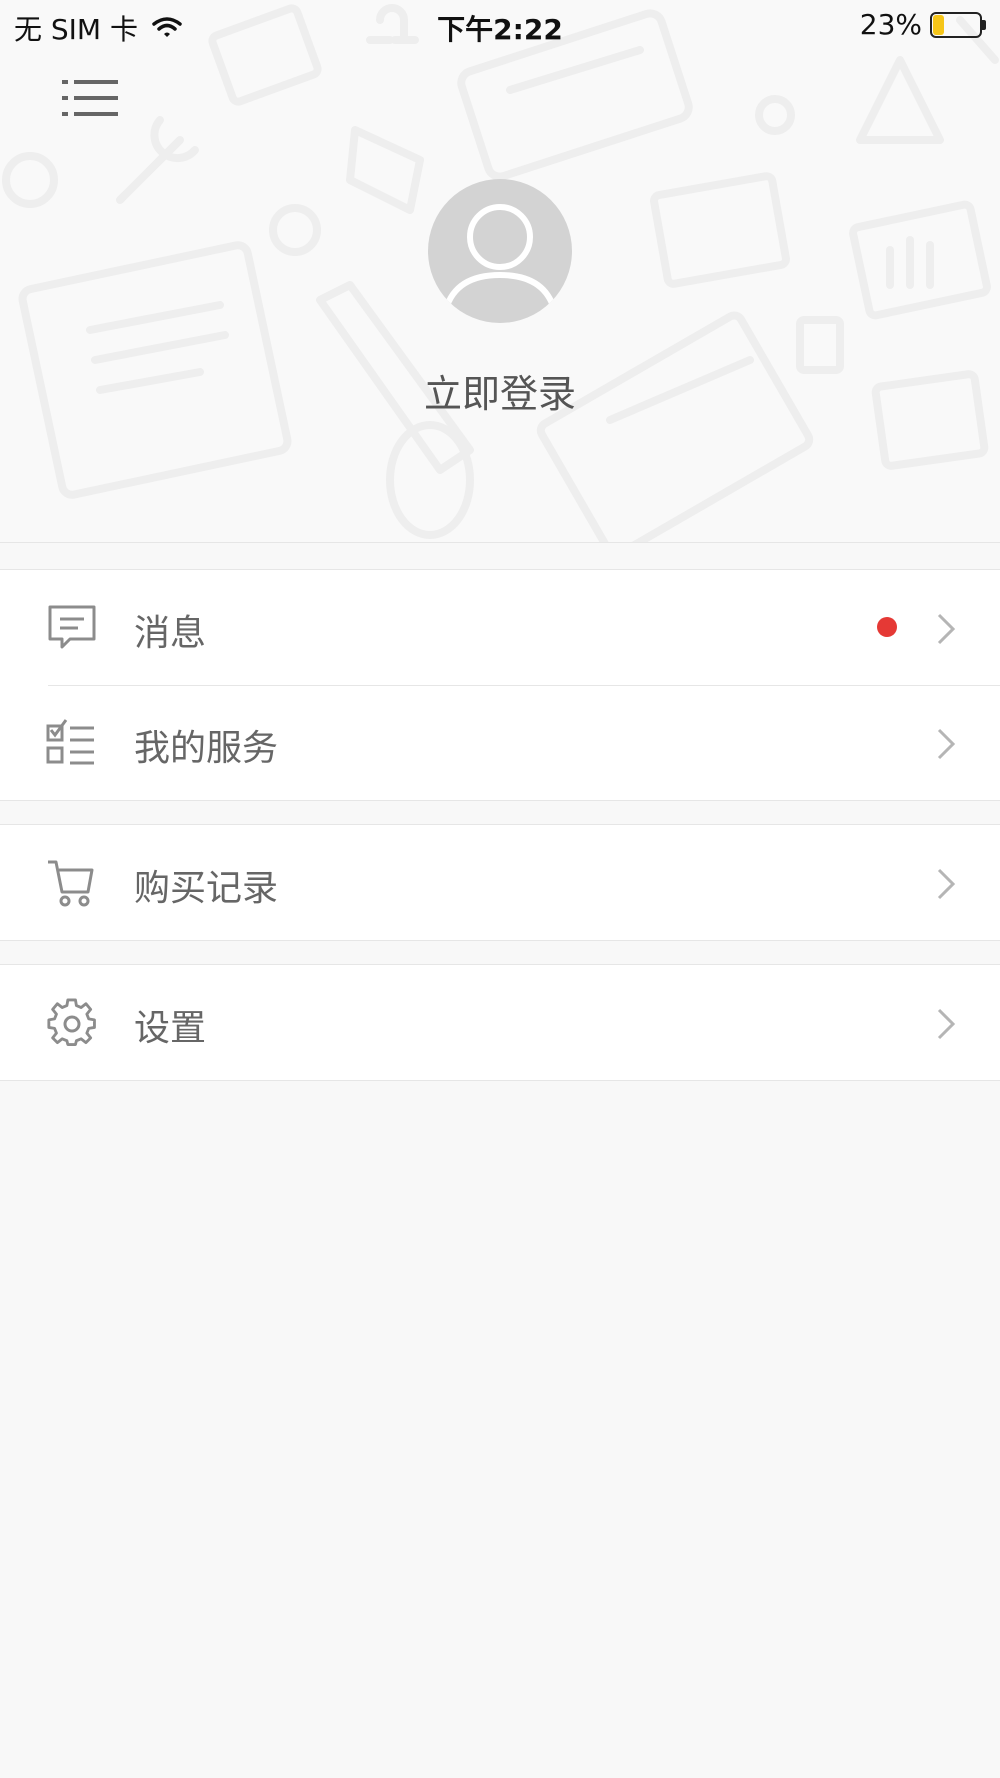 The image size is (1000, 1778). I want to click on battery-group: 23%, so click(923, 24).